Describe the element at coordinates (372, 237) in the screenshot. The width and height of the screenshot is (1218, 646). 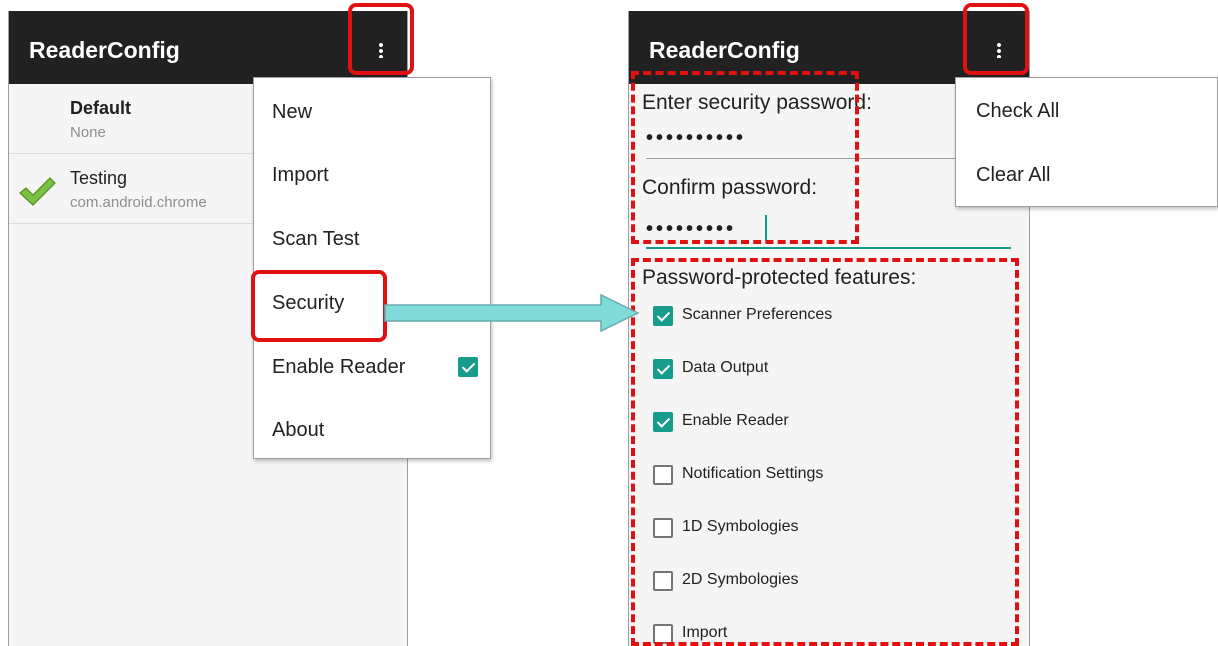
I see `menu-item-scan-test: Scan Test` at that location.